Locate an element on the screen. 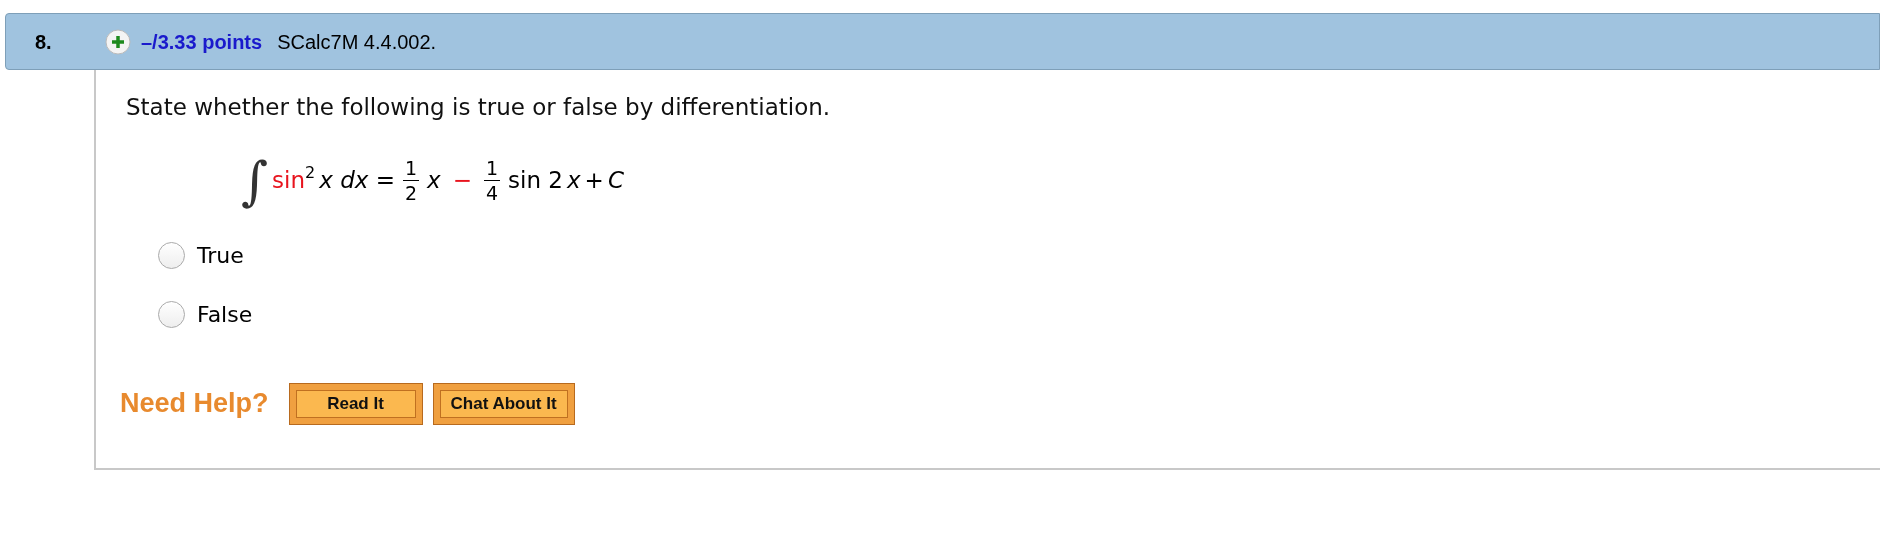  formula-text: x is located at coordinates (434, 181).